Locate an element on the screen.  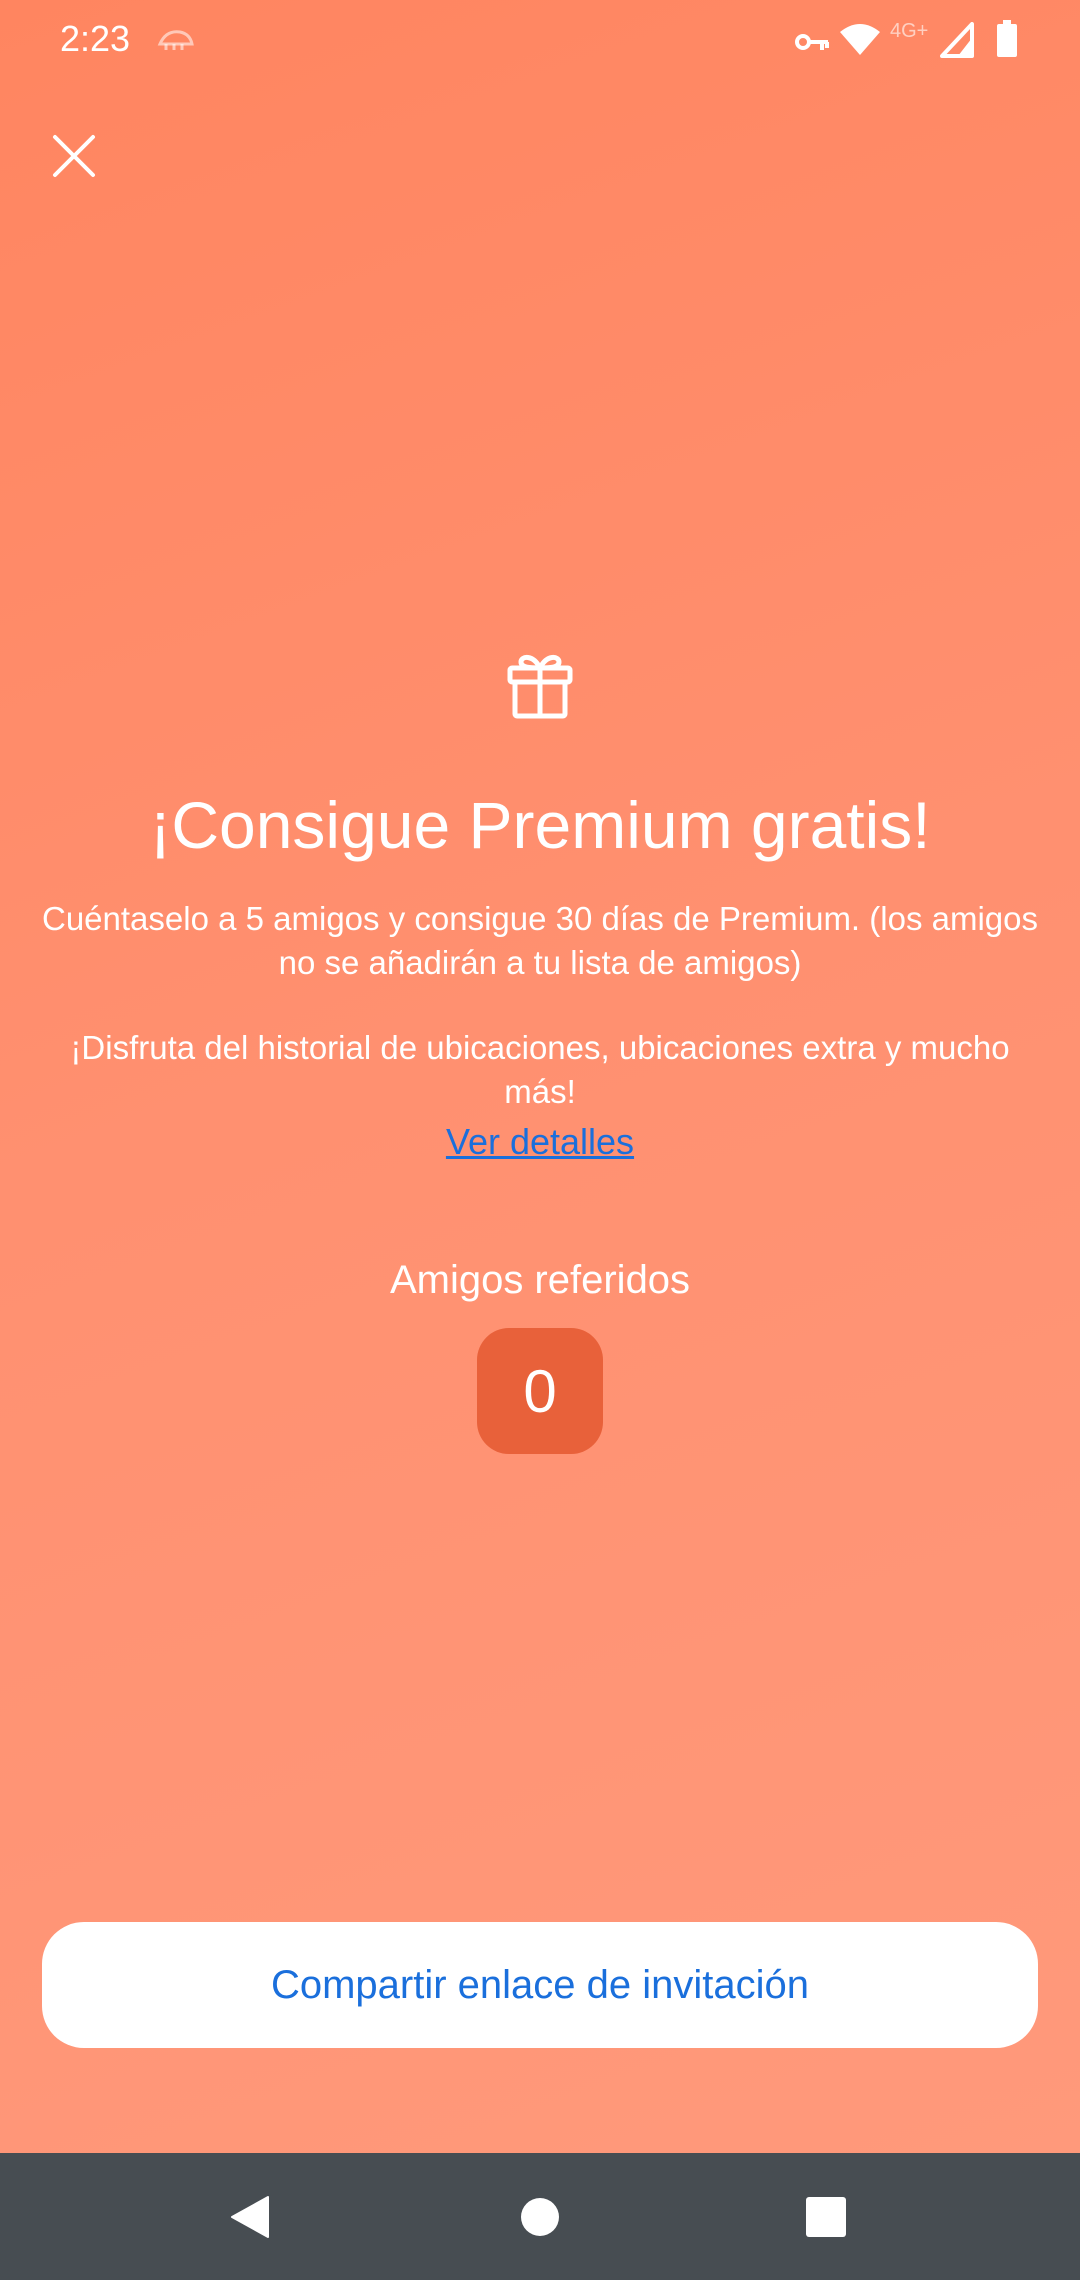
page-title: ¡Consigue Premium gratis! is located at coordinates (540, 825).